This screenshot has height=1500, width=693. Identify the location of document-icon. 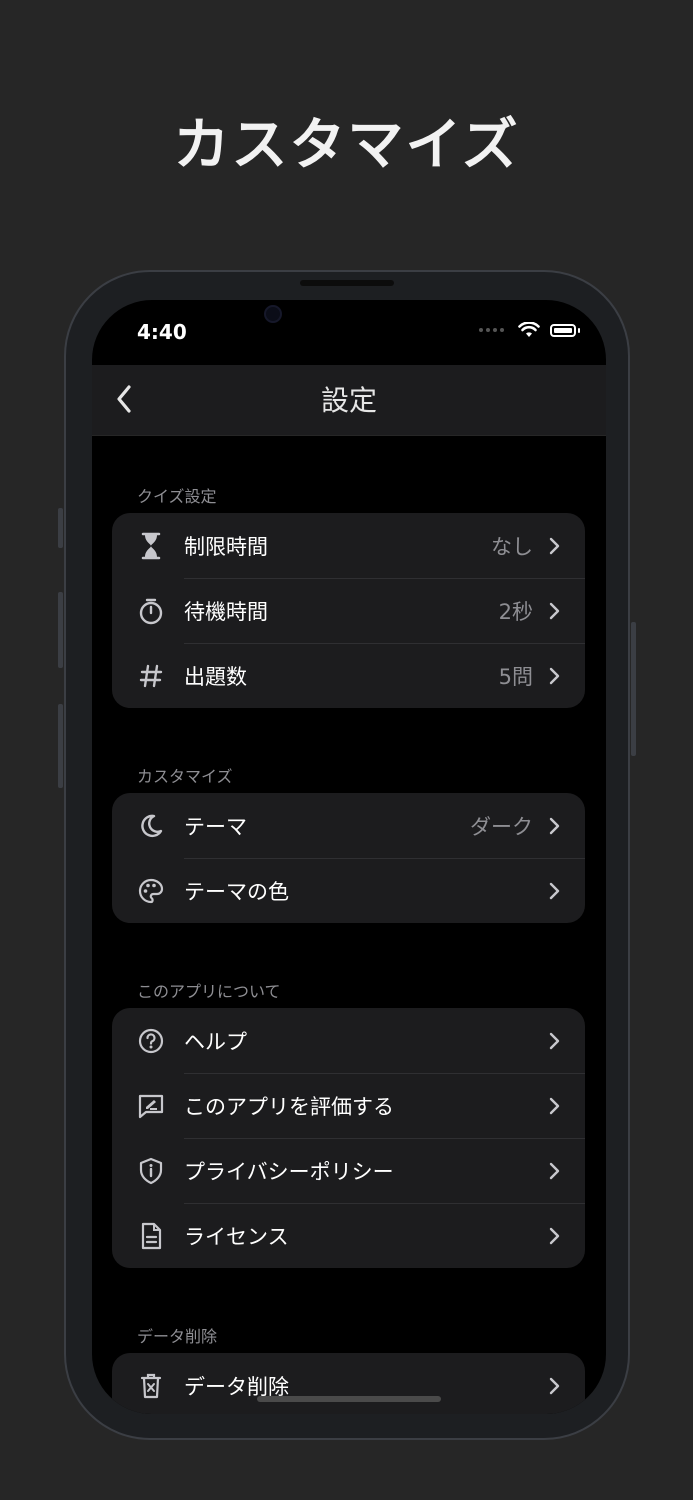
(151, 1236).